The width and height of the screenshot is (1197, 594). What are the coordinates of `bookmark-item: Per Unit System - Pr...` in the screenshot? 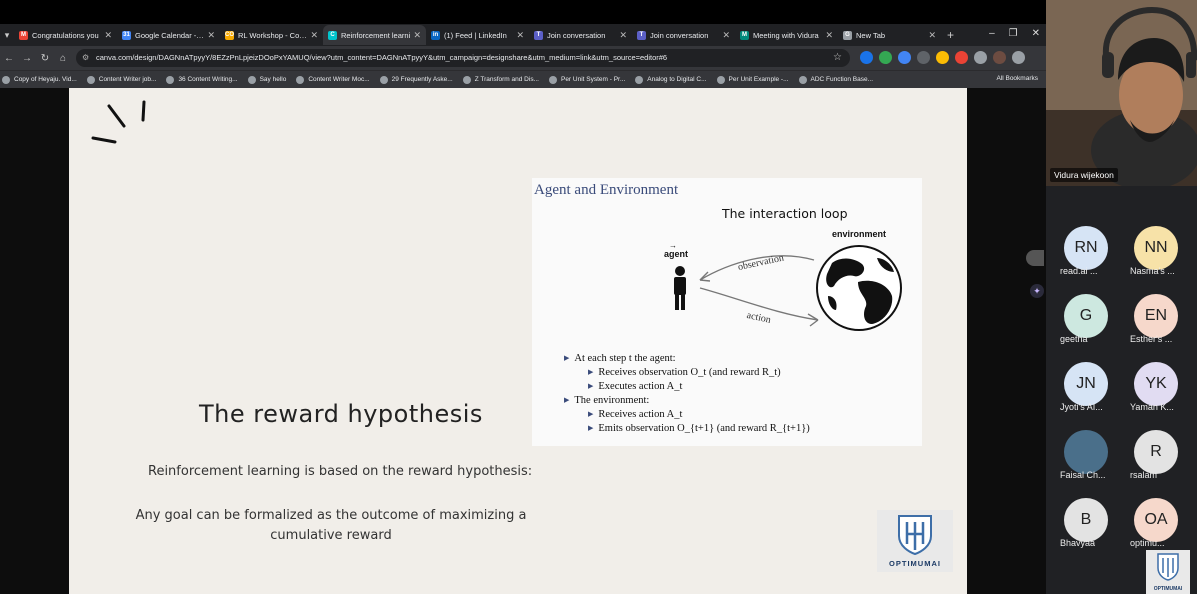 It's located at (586, 79).